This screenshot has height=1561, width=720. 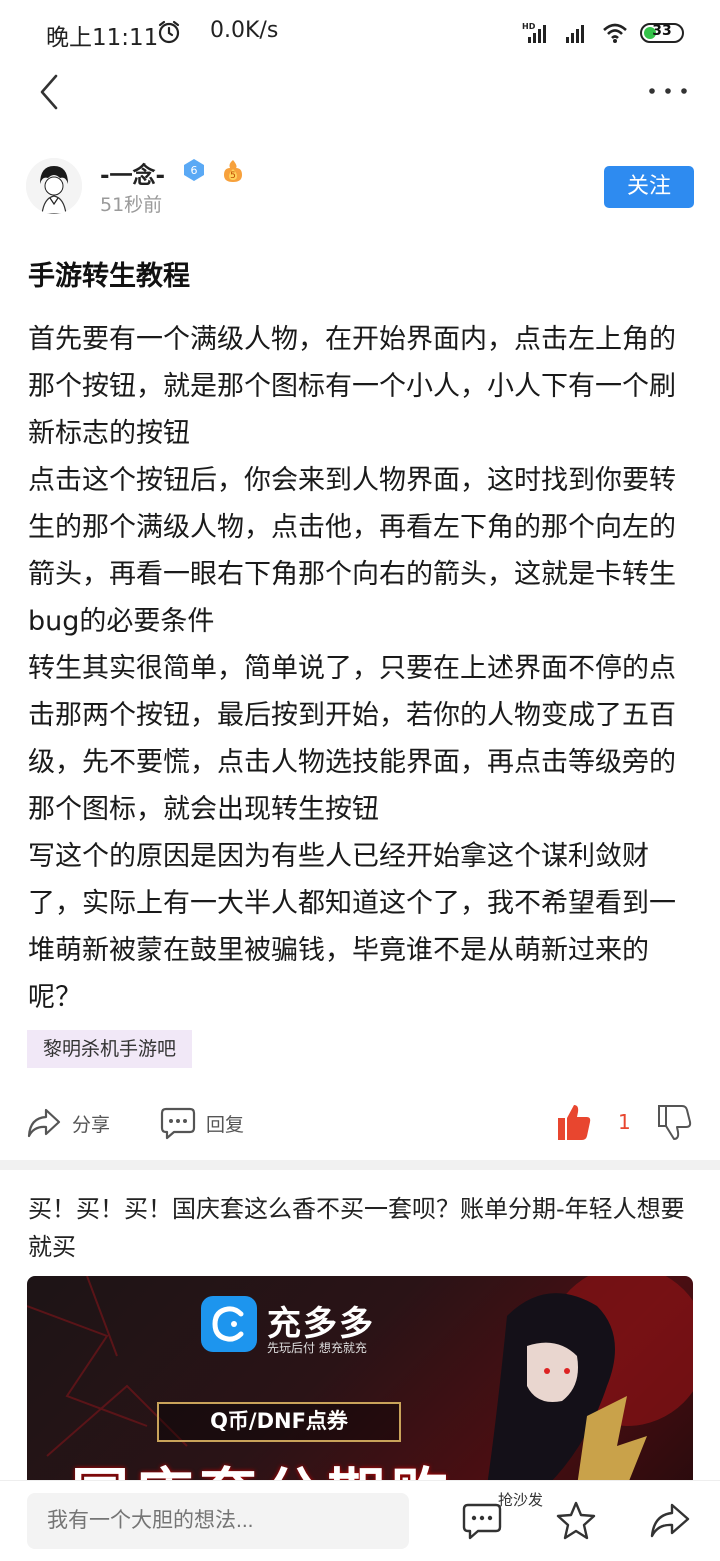 I want to click on wifi-icon, so click(x=615, y=33).